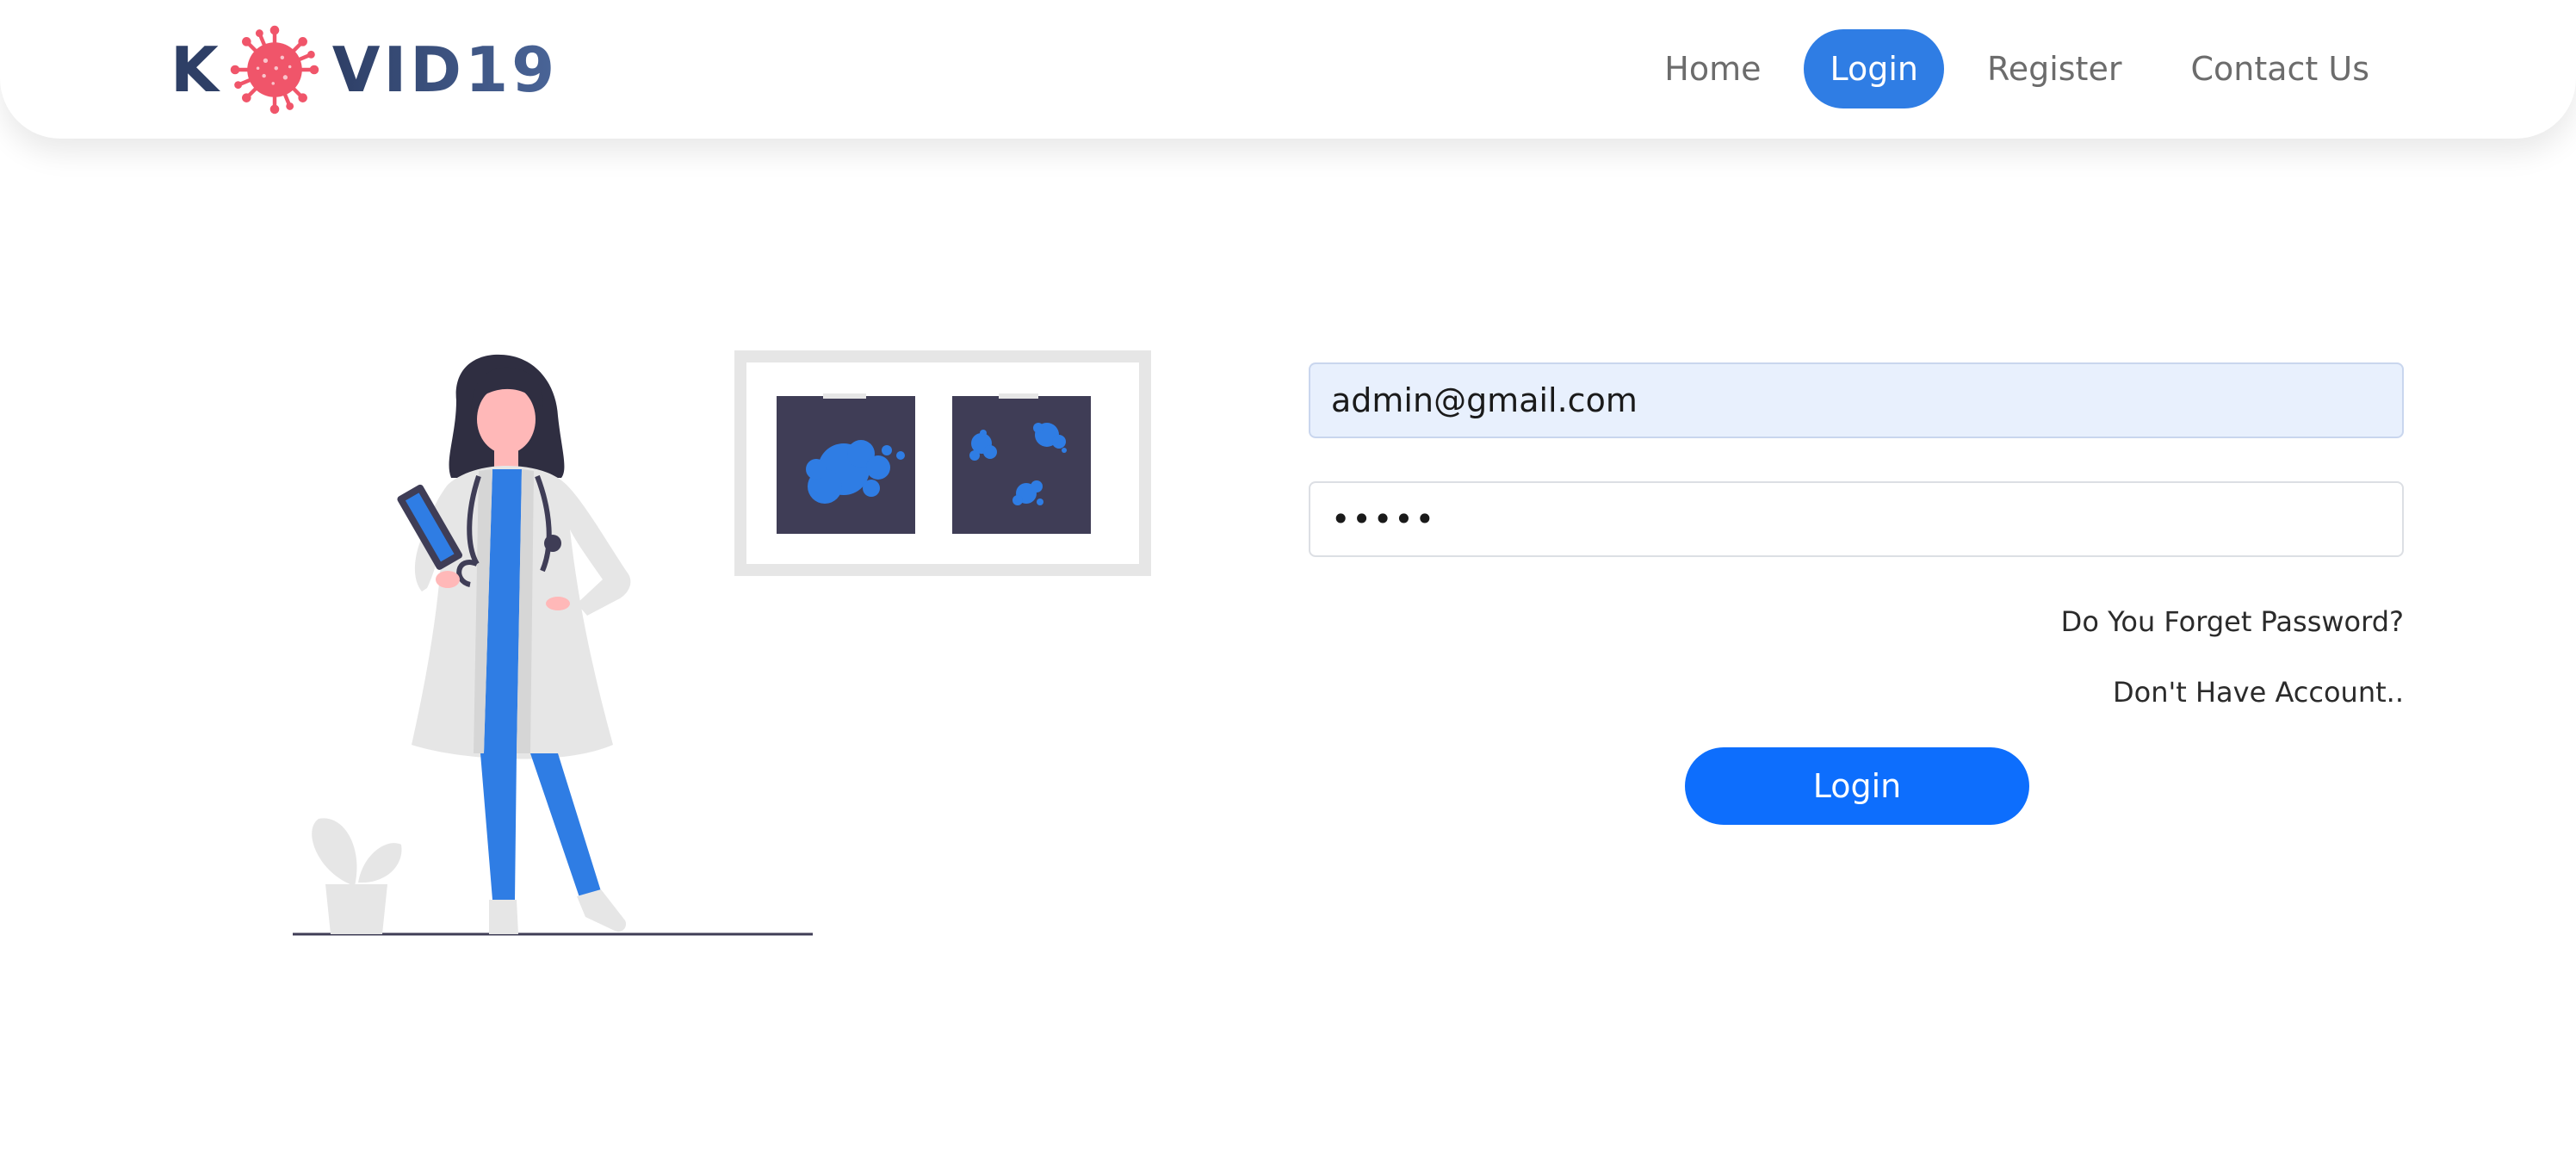 The height and width of the screenshot is (1152, 2576). What do you see at coordinates (1874, 68) in the screenshot?
I see `nav-login: Login` at bounding box center [1874, 68].